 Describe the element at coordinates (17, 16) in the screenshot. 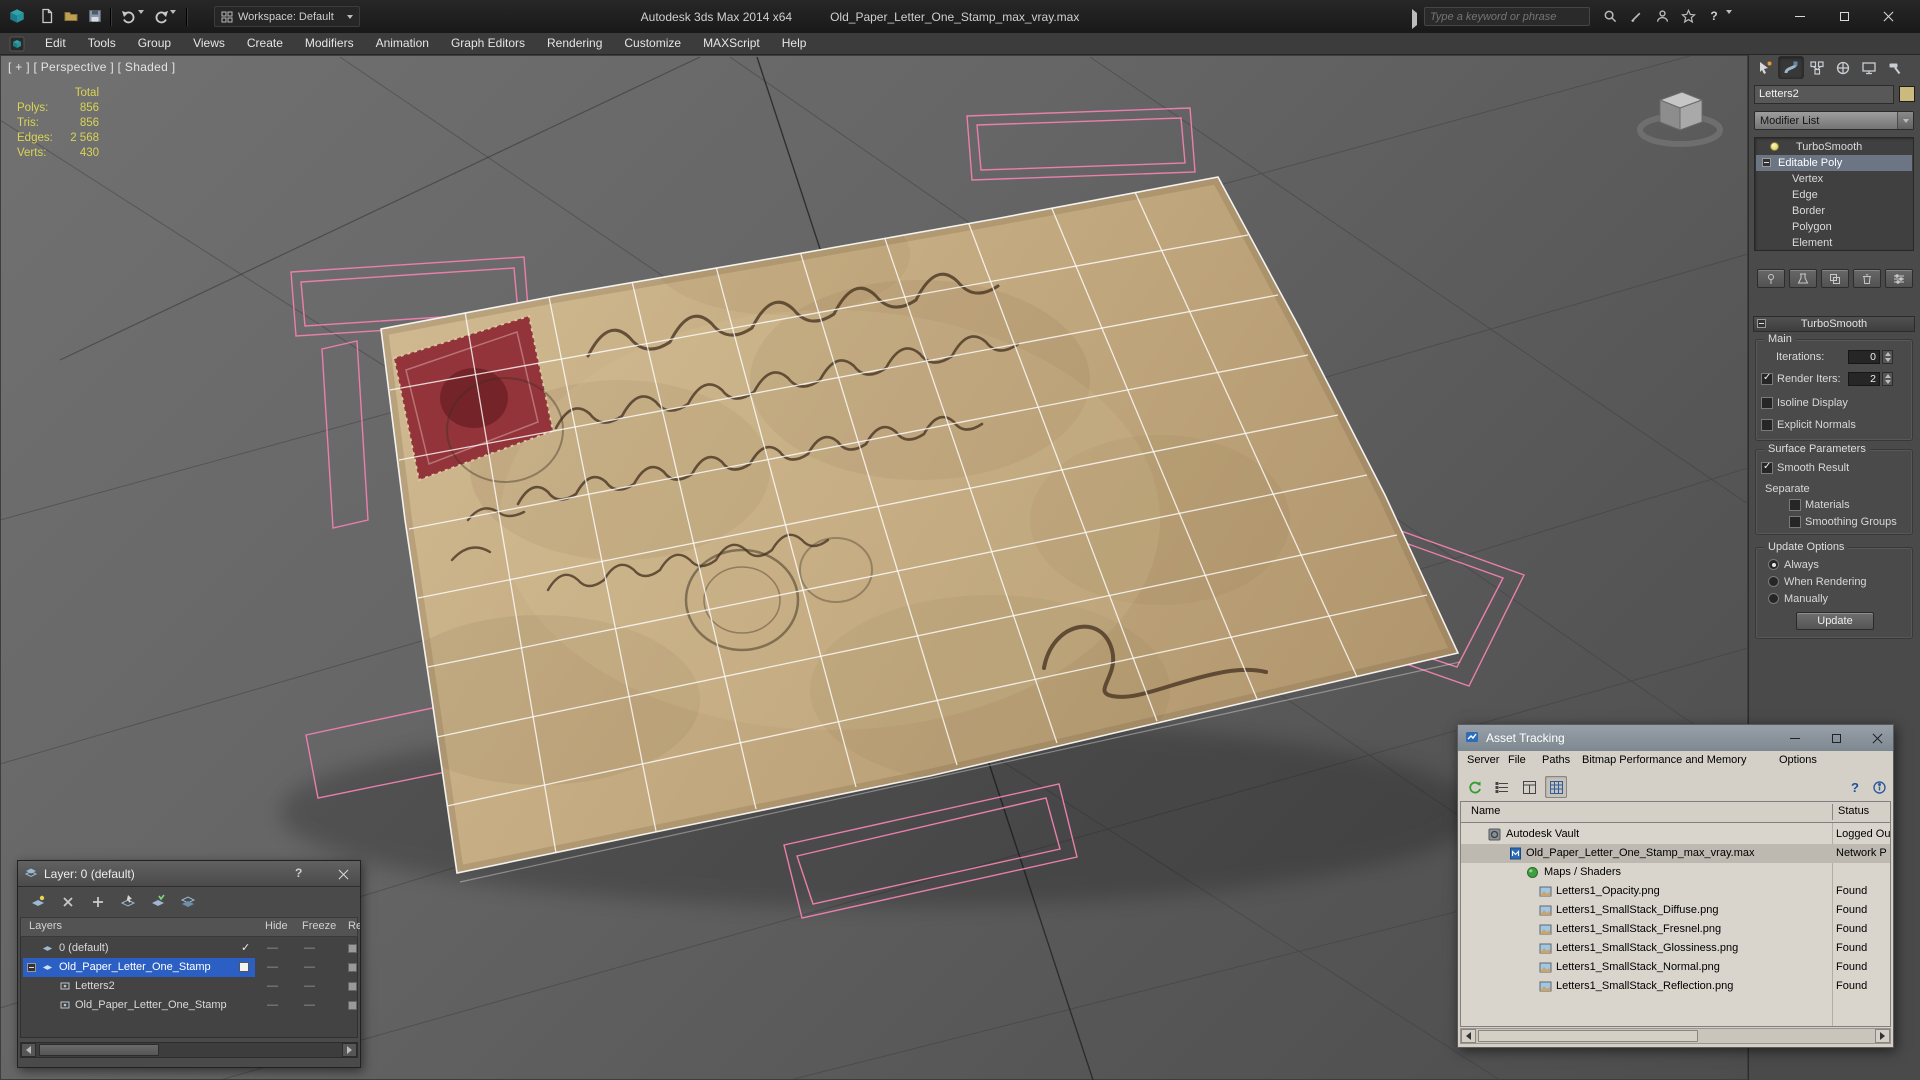

I see `app-logo-icon` at that location.